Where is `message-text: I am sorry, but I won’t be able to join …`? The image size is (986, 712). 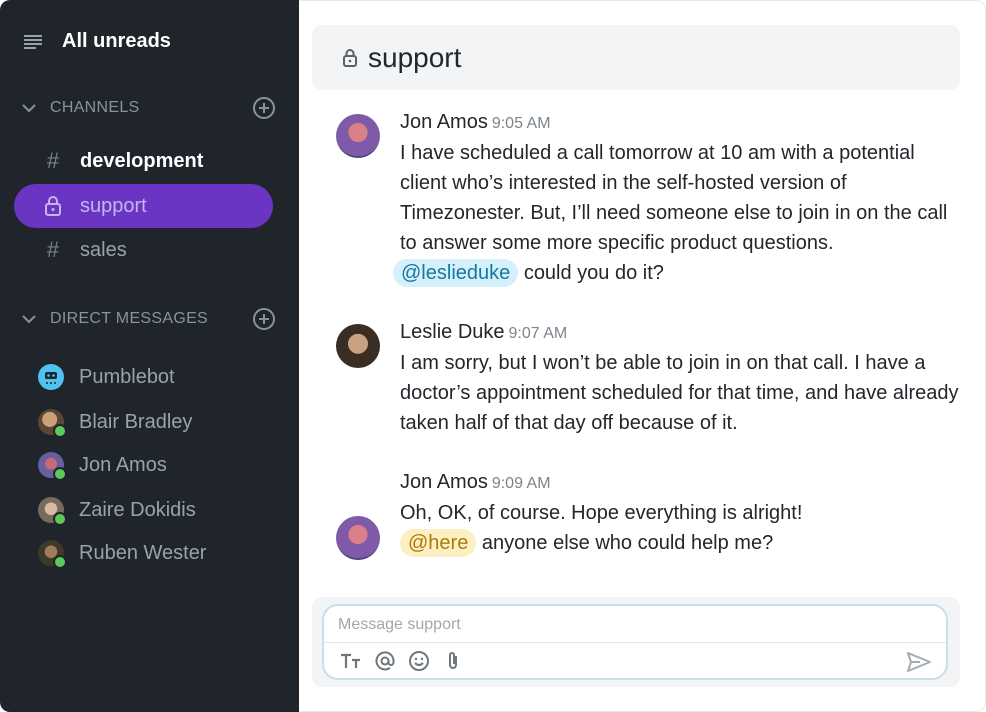 message-text: I am sorry, but I won’t be able to join … is located at coordinates (679, 393).